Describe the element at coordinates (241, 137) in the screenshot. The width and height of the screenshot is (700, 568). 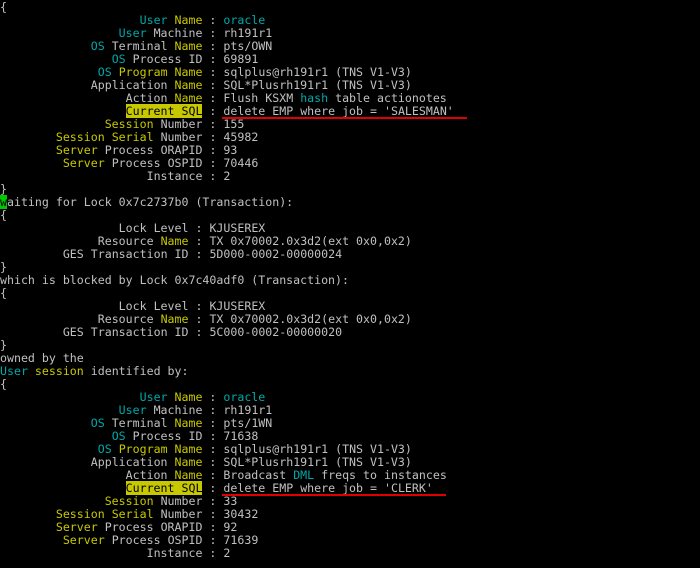
I see `field-value: 45982` at that location.